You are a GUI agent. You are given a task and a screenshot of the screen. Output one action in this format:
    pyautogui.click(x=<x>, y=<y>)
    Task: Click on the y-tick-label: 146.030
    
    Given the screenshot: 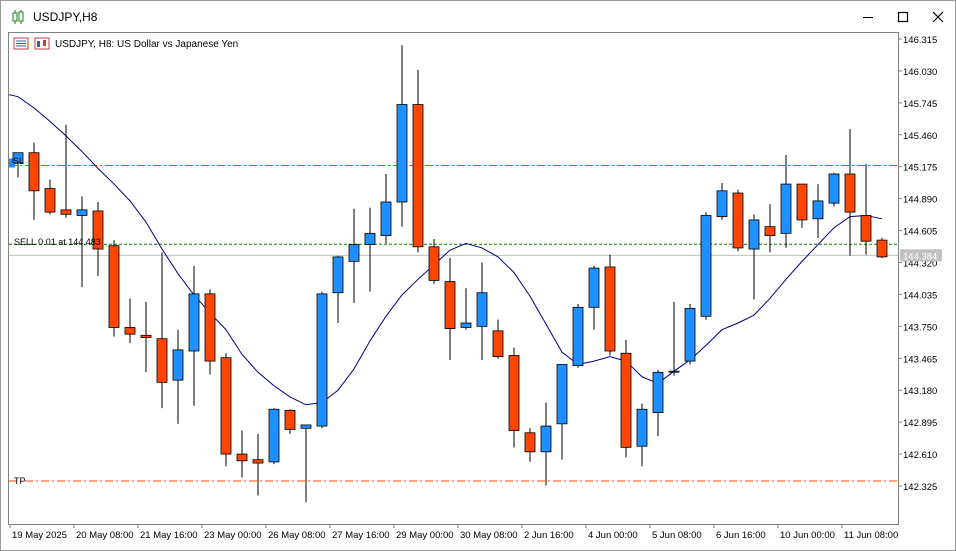 What is the action you would take?
    pyautogui.click(x=920, y=72)
    